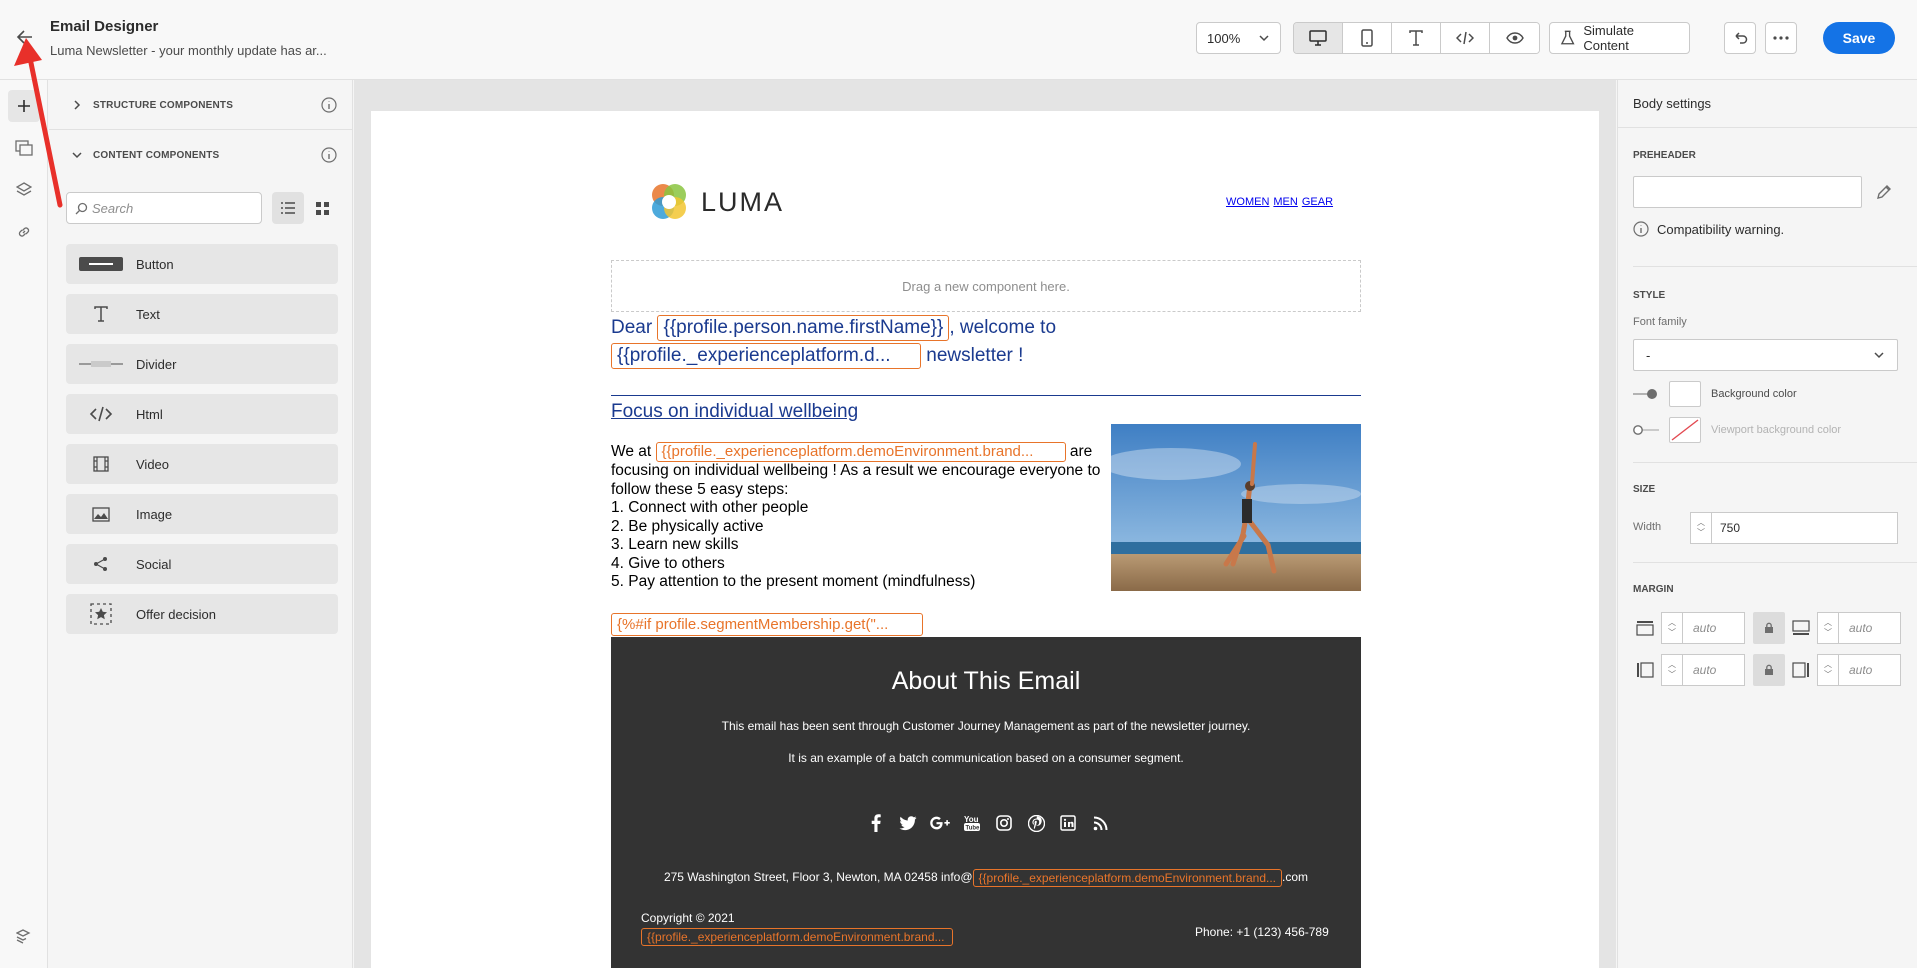 The image size is (1917, 968). Describe the element at coordinates (1828, 670) in the screenshot. I see `margin-right-stepper: ︿ ﹀` at that location.